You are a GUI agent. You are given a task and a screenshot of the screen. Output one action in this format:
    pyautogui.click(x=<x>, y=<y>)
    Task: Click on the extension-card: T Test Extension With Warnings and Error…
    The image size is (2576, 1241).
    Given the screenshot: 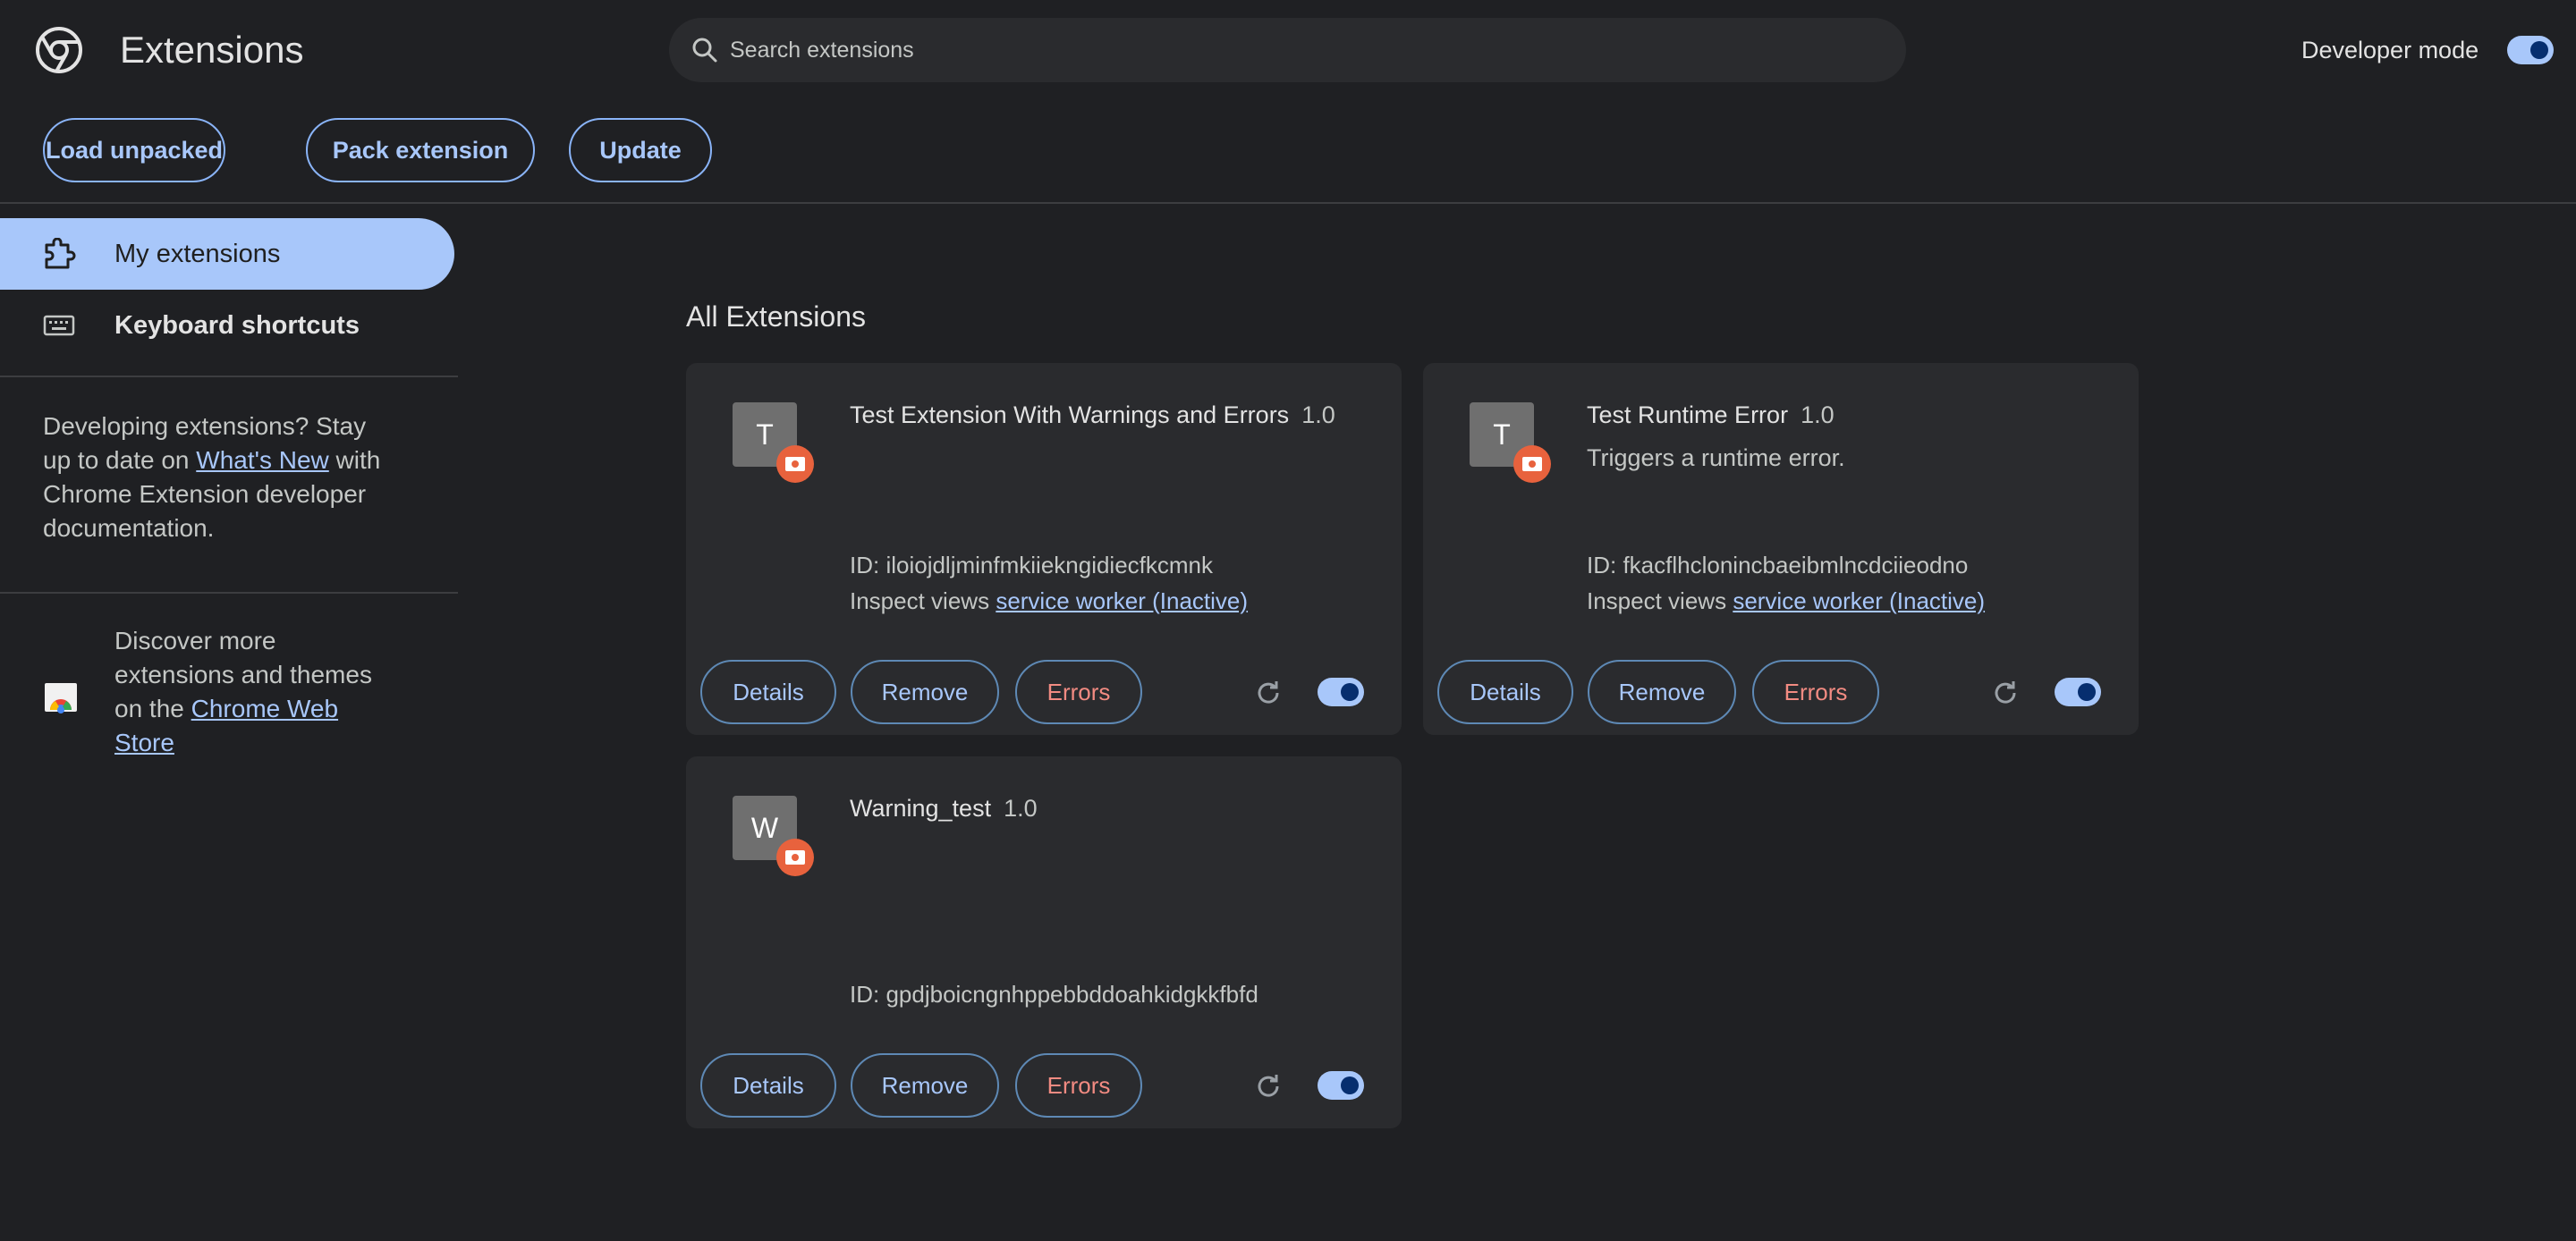 What is the action you would take?
    pyautogui.click(x=1044, y=549)
    